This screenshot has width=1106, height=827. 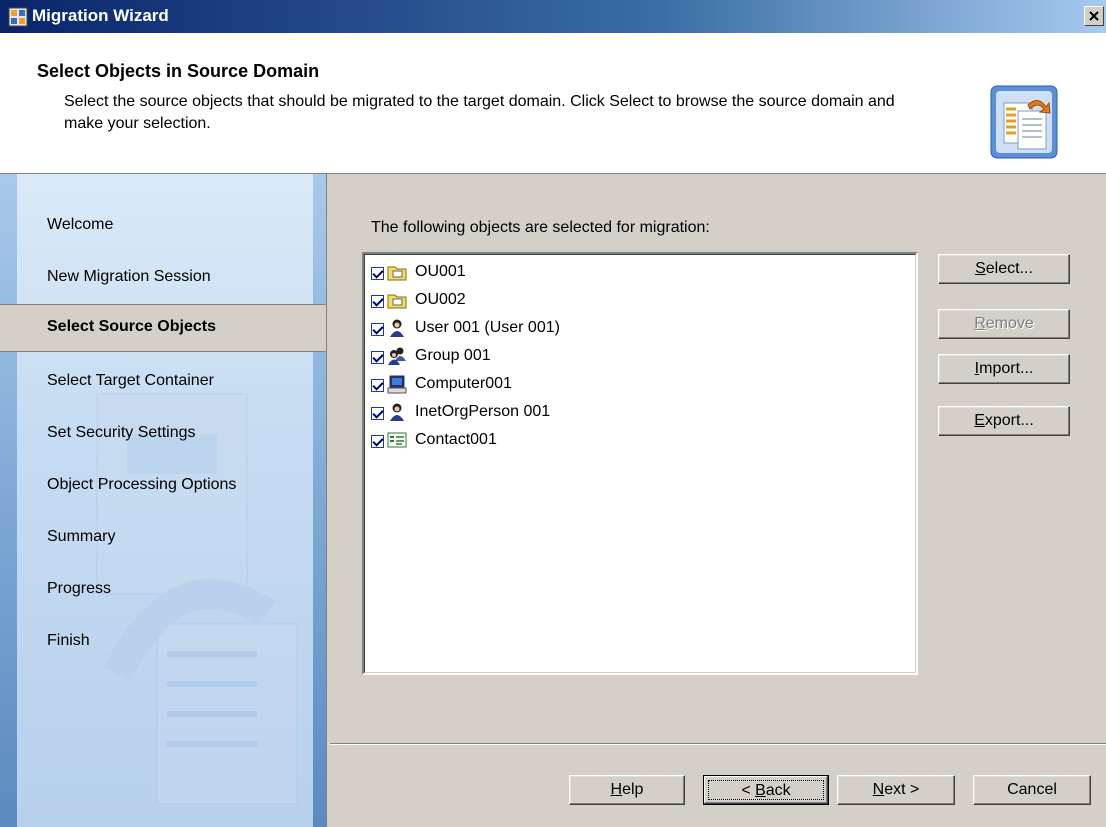 What do you see at coordinates (718, 744) in the screenshot?
I see `footer-separator` at bounding box center [718, 744].